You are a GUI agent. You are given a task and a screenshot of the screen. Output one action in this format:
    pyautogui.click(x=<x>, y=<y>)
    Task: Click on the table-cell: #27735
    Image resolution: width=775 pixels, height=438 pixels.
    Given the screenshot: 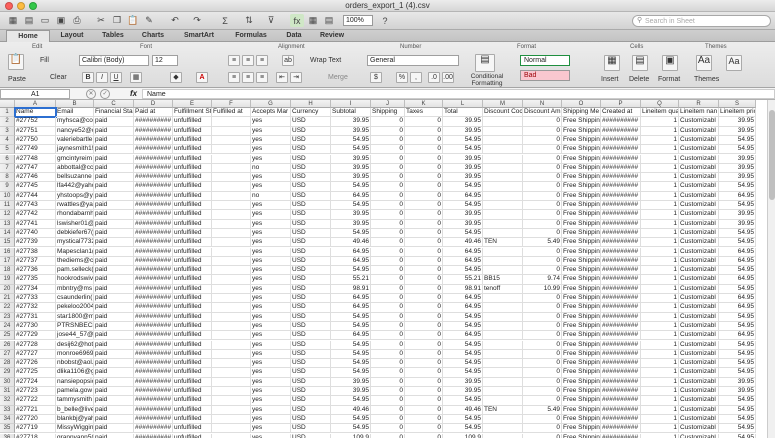 What is the action you would take?
    pyautogui.click(x=35, y=280)
    